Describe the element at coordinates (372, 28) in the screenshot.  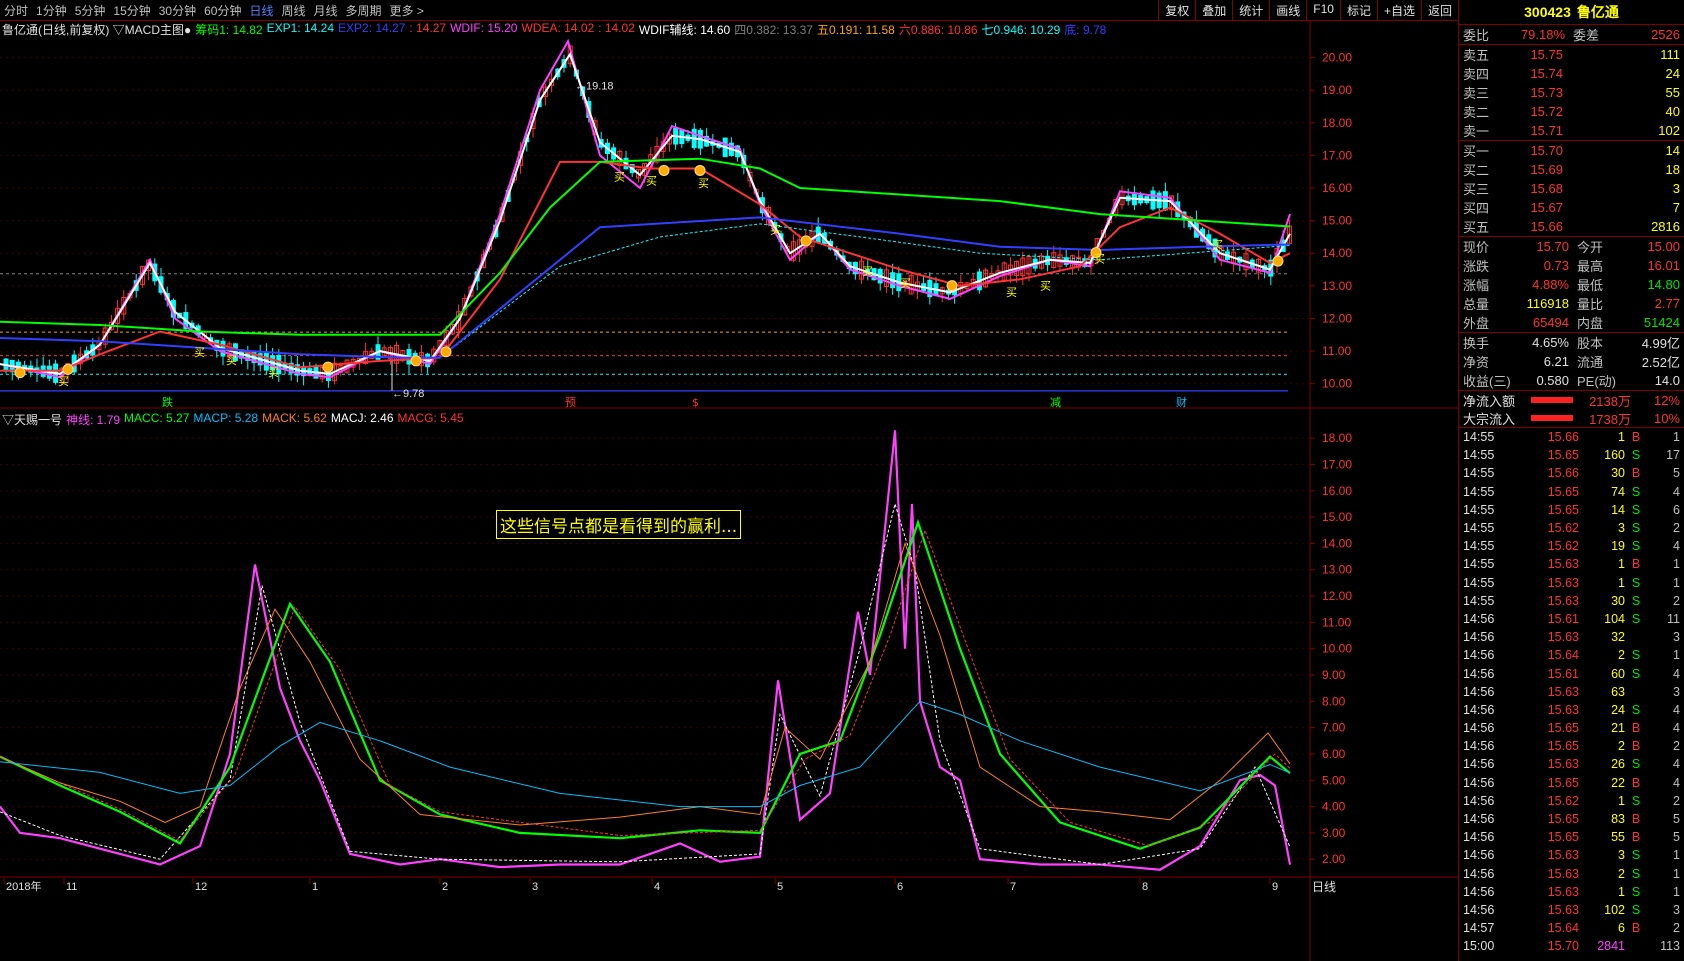
I see `main-legend-item: EXP2: 14.27` at that location.